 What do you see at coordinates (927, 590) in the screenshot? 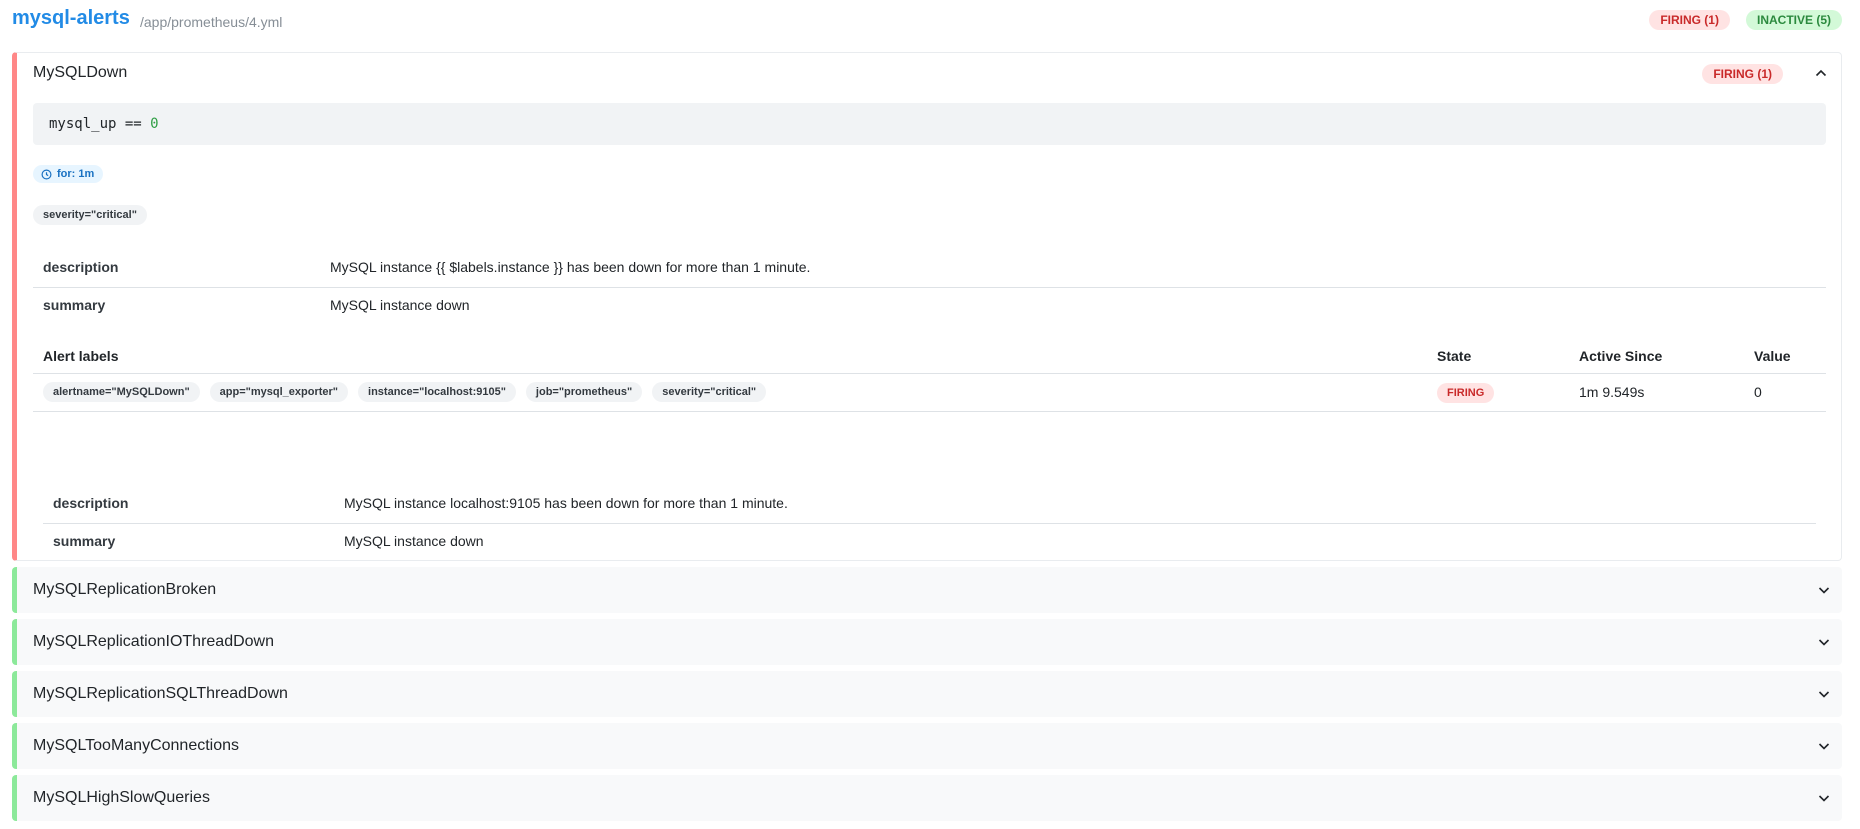
I see `rule-panel-collapsed: MySQLReplicationBroken` at bounding box center [927, 590].